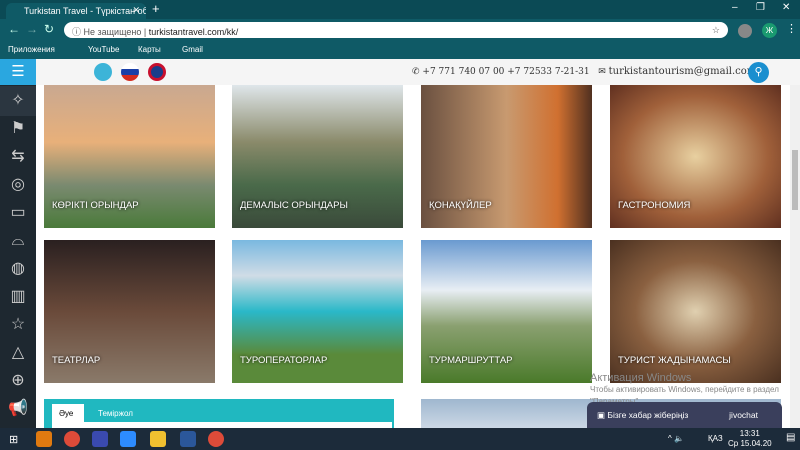 This screenshot has height=450, width=800. Describe the element at coordinates (193, 32) in the screenshot. I see `url-text: turkistantravel.com/kk/` at that location.